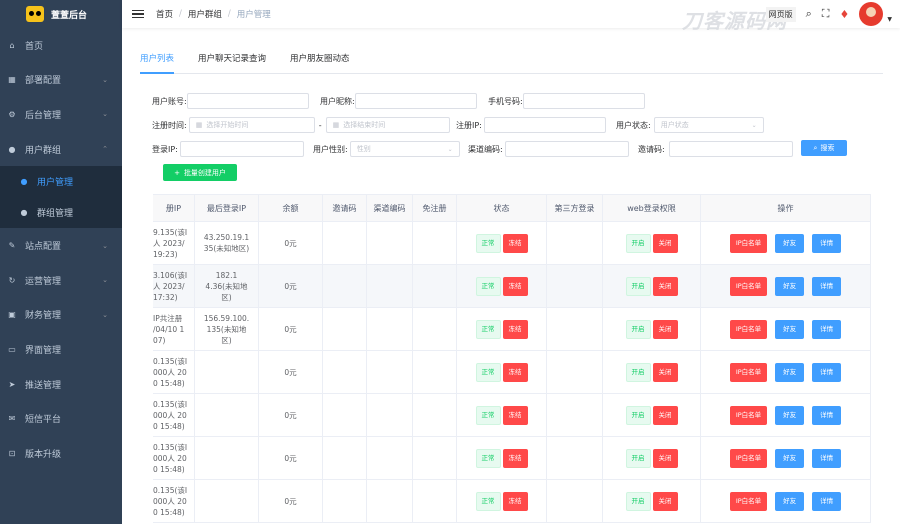 The height and width of the screenshot is (524, 900). I want to click on channel-input, so click(566, 149).